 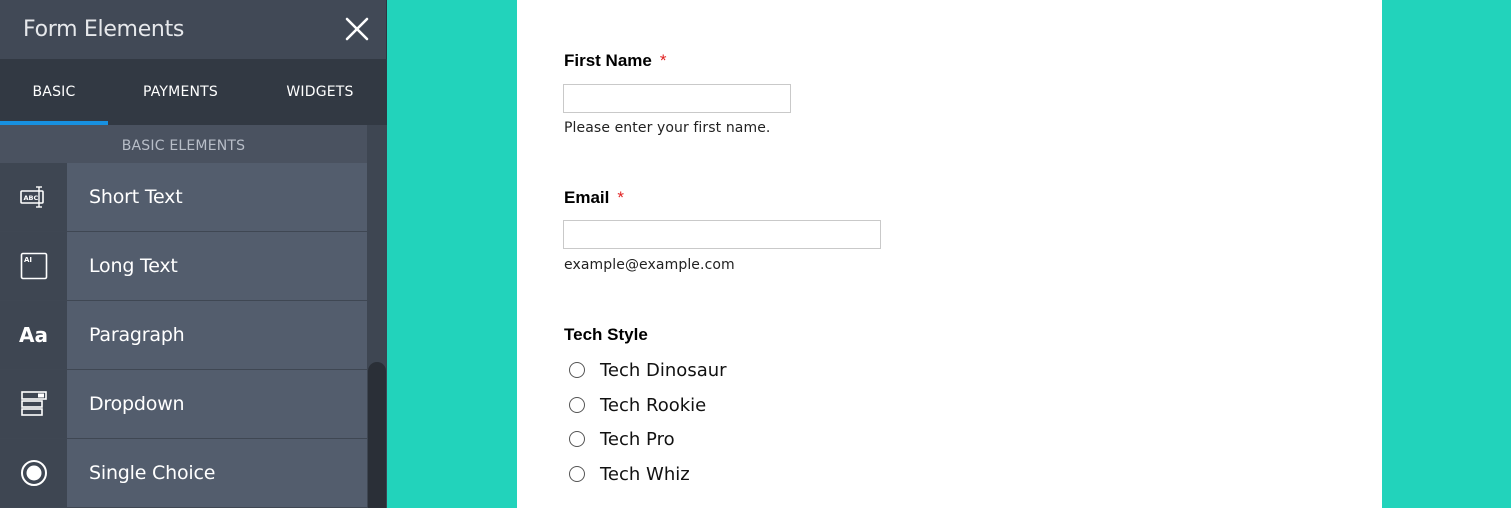 I want to click on radio-label: Tech Whiz, so click(x=645, y=474).